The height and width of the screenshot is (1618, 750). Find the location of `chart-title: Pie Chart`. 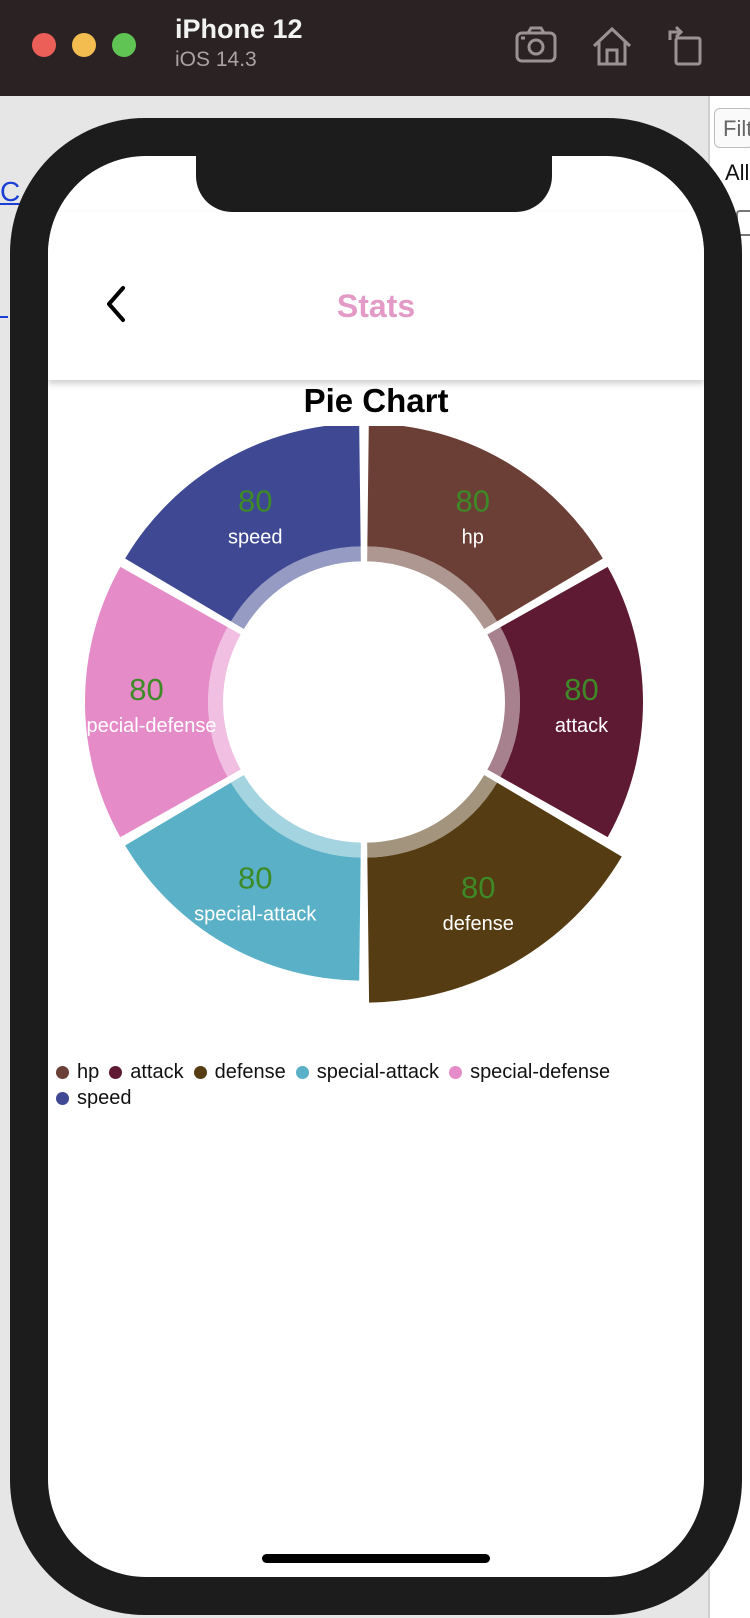

chart-title: Pie Chart is located at coordinates (376, 400).